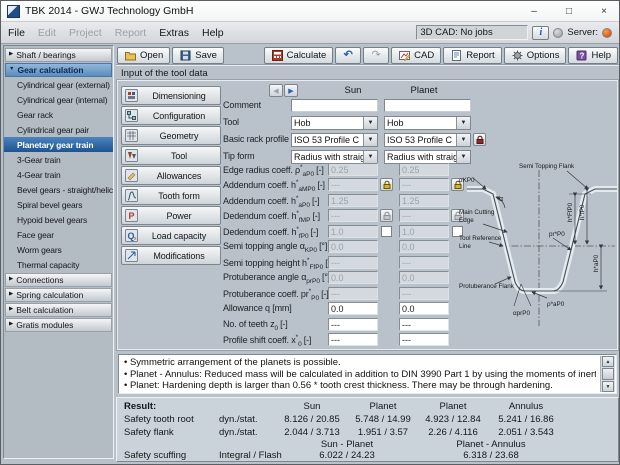 The image size is (620, 465). I want to click on message-scrollbar: ▲ ▼, so click(607, 374).